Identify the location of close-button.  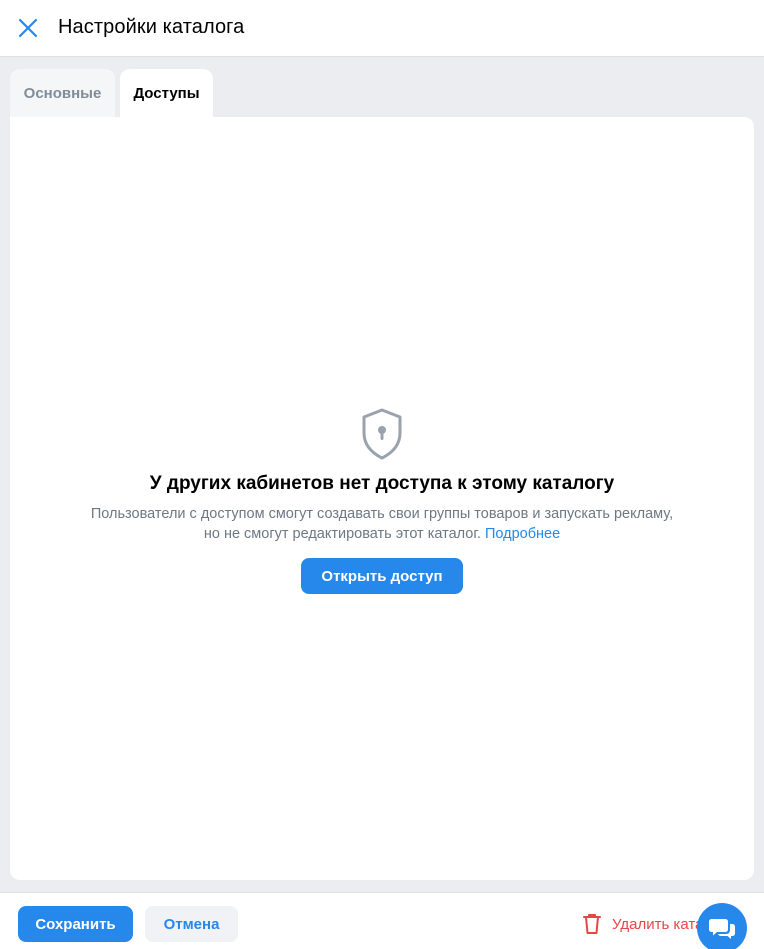
(28, 28).